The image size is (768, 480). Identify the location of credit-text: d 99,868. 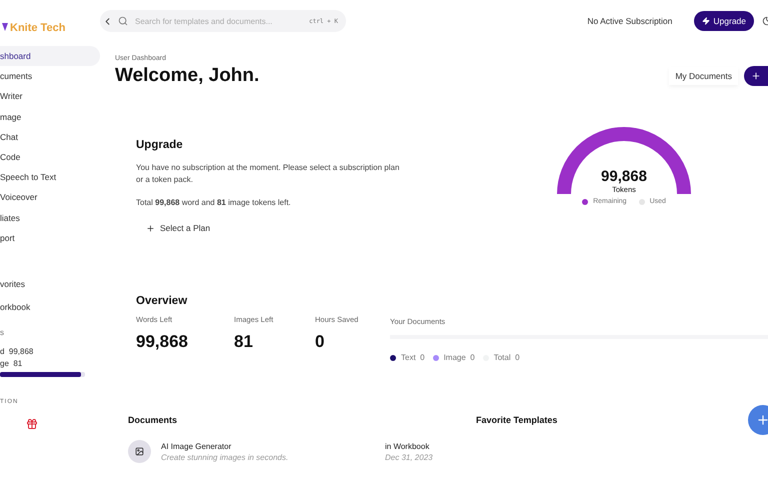
(17, 351).